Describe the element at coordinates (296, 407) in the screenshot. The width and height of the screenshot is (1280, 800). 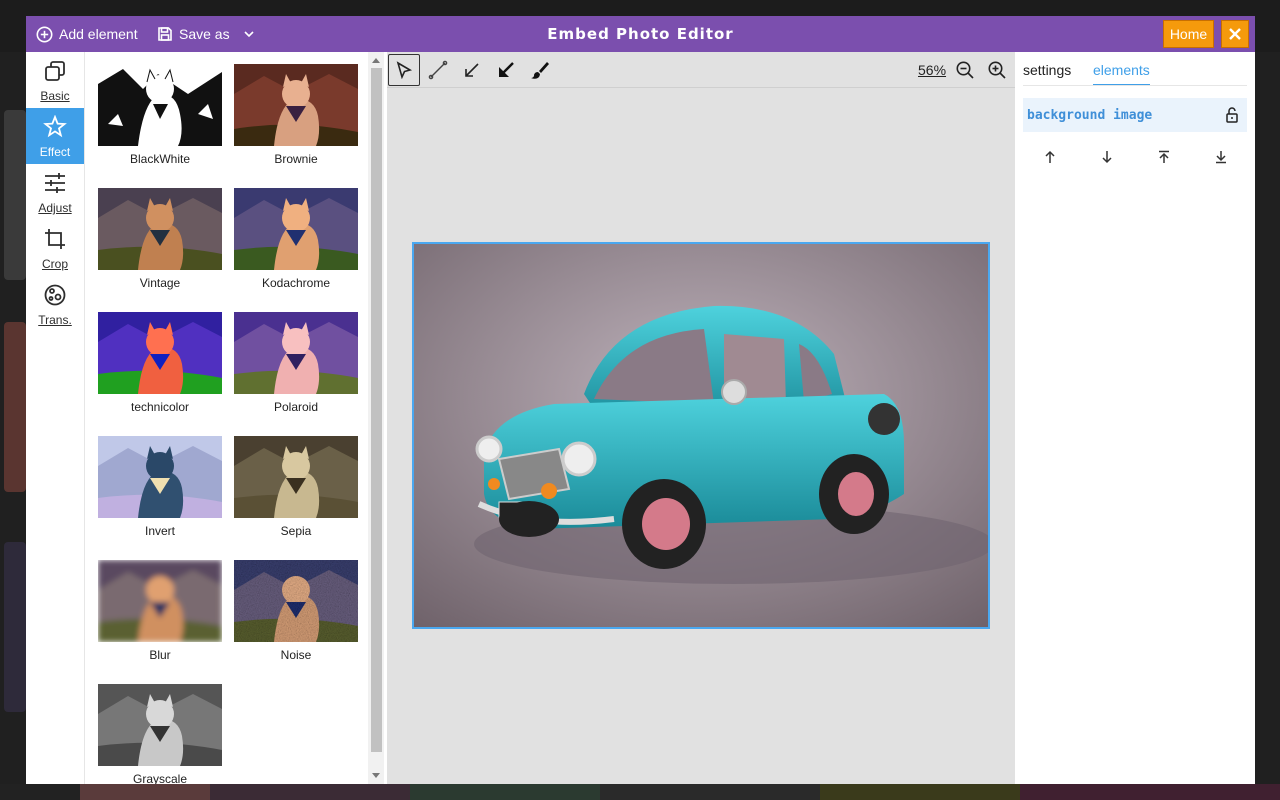
I see `effect-label: Polaroid` at that location.